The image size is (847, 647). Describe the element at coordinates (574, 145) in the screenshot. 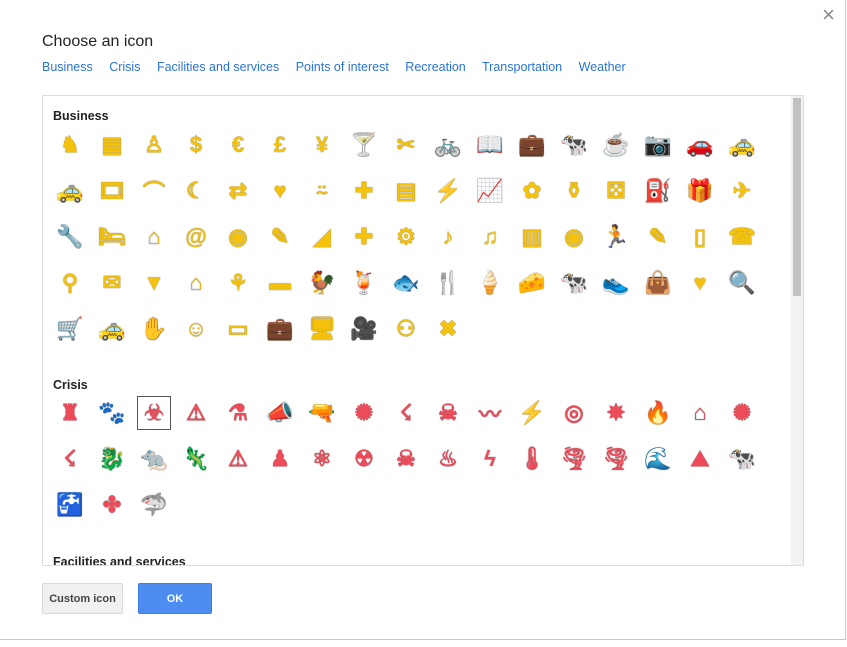

I see `business-option-icon: 🐄` at that location.